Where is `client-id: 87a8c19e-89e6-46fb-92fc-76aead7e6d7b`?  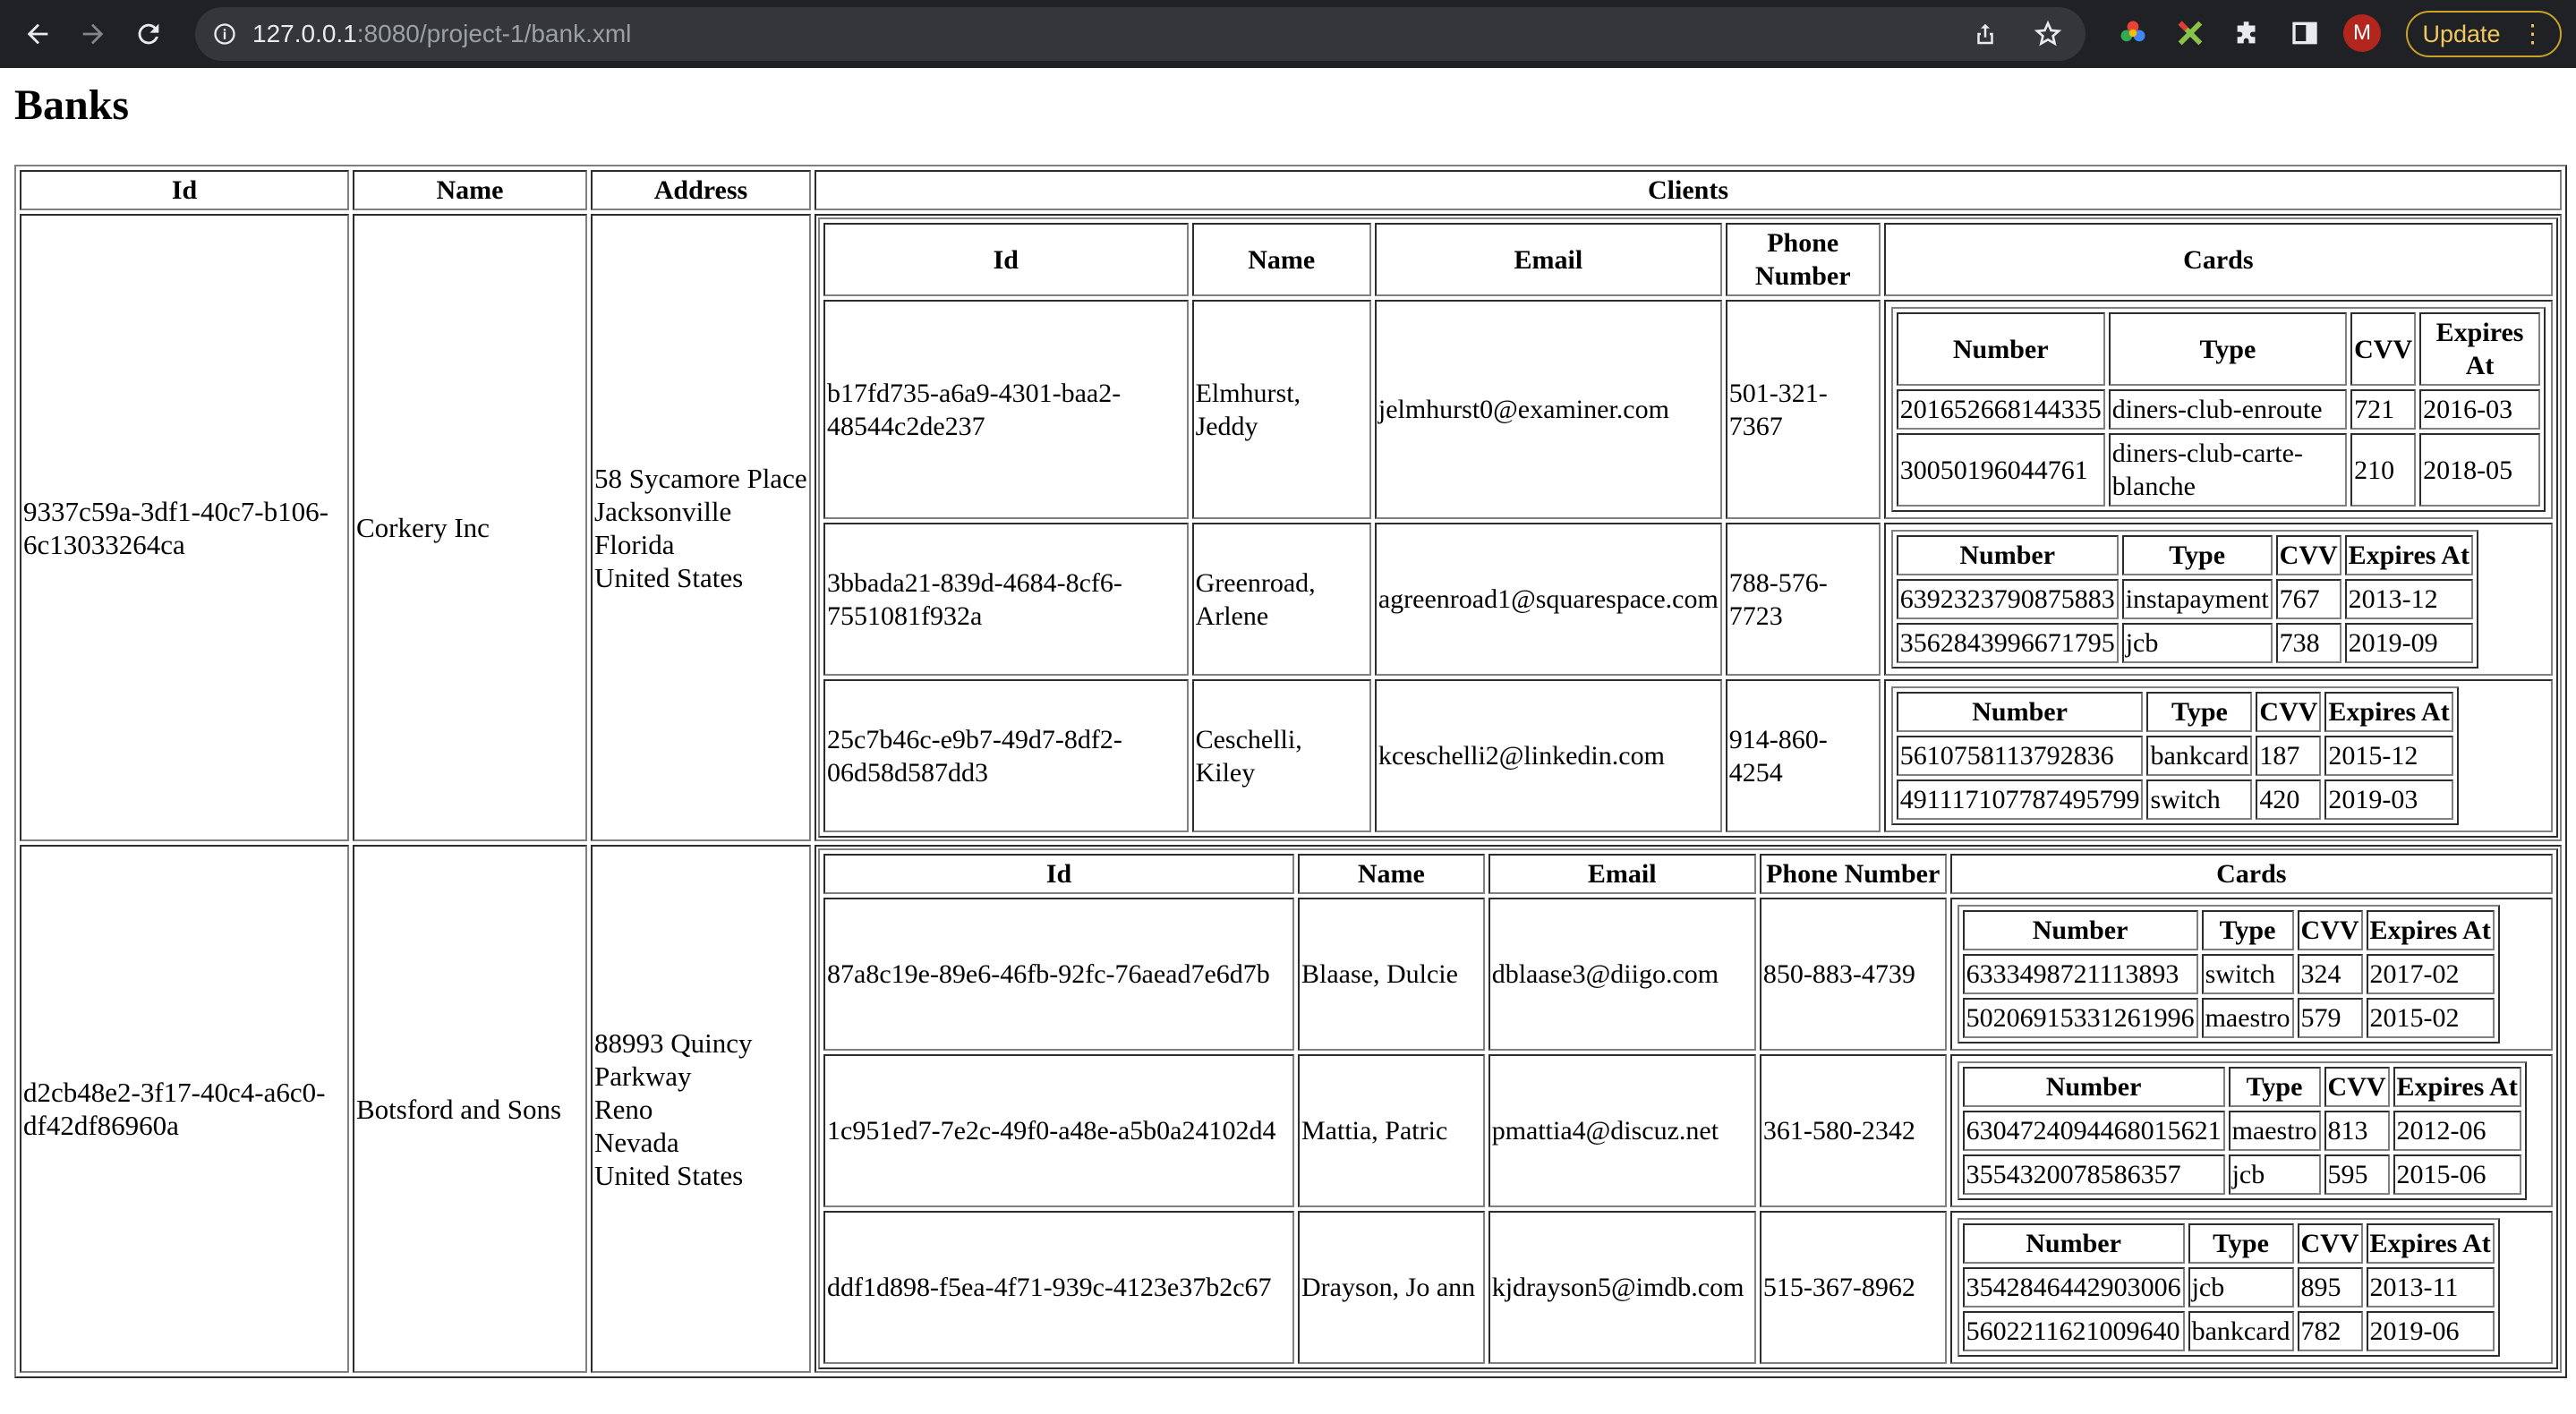
client-id: 87a8c19e-89e6-46fb-92fc-76aead7e6d7b is located at coordinates (1058, 974).